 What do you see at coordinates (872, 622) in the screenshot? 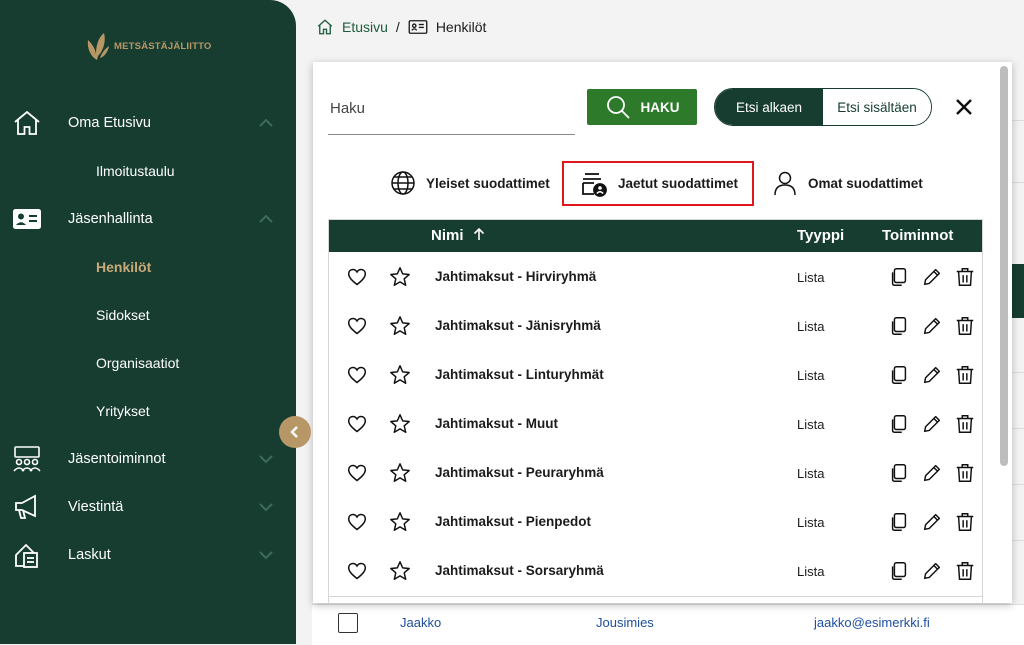
I see `email-link: jaakko@esimerkki.fi` at bounding box center [872, 622].